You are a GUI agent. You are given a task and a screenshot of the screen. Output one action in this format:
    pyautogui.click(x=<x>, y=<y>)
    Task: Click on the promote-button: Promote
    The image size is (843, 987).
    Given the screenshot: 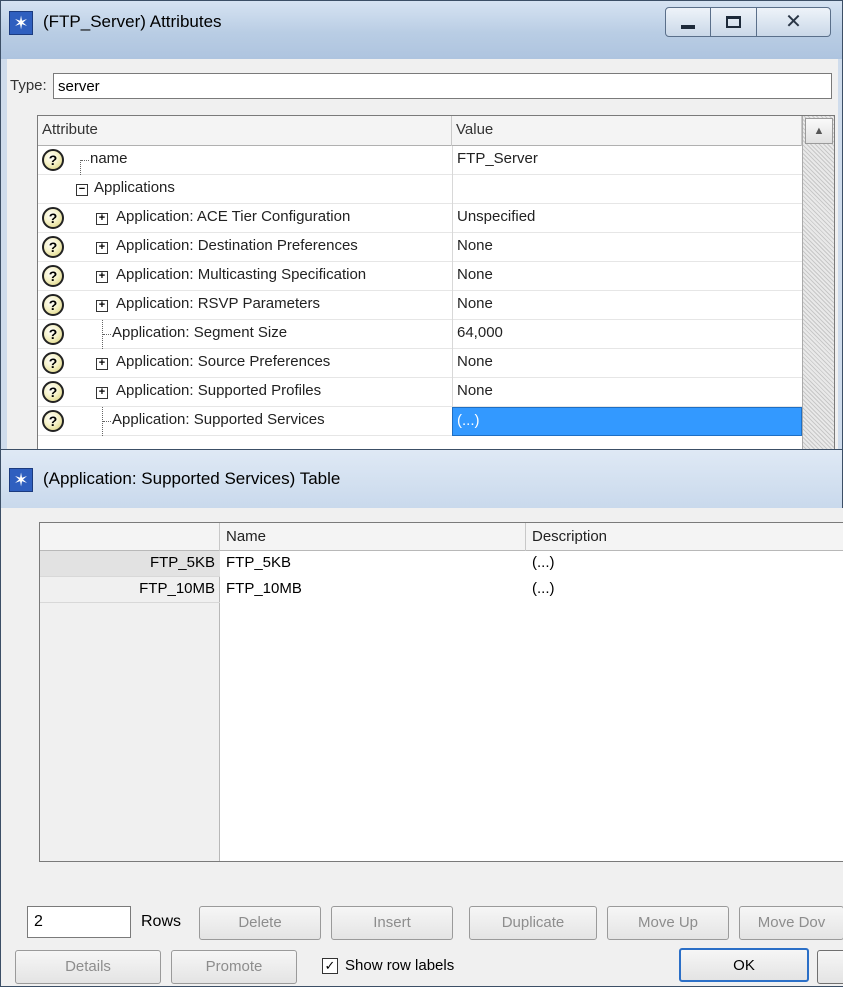 What is the action you would take?
    pyautogui.click(x=234, y=967)
    